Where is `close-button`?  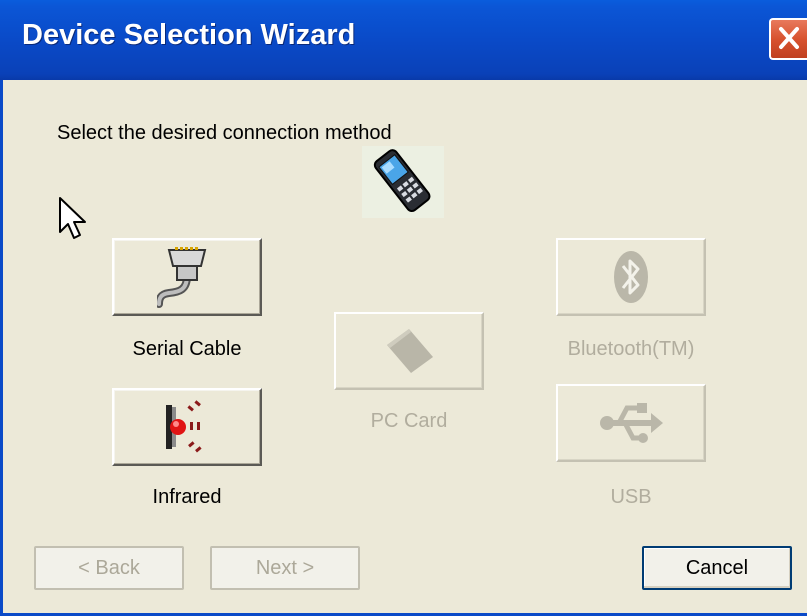
close-button is located at coordinates (788, 39).